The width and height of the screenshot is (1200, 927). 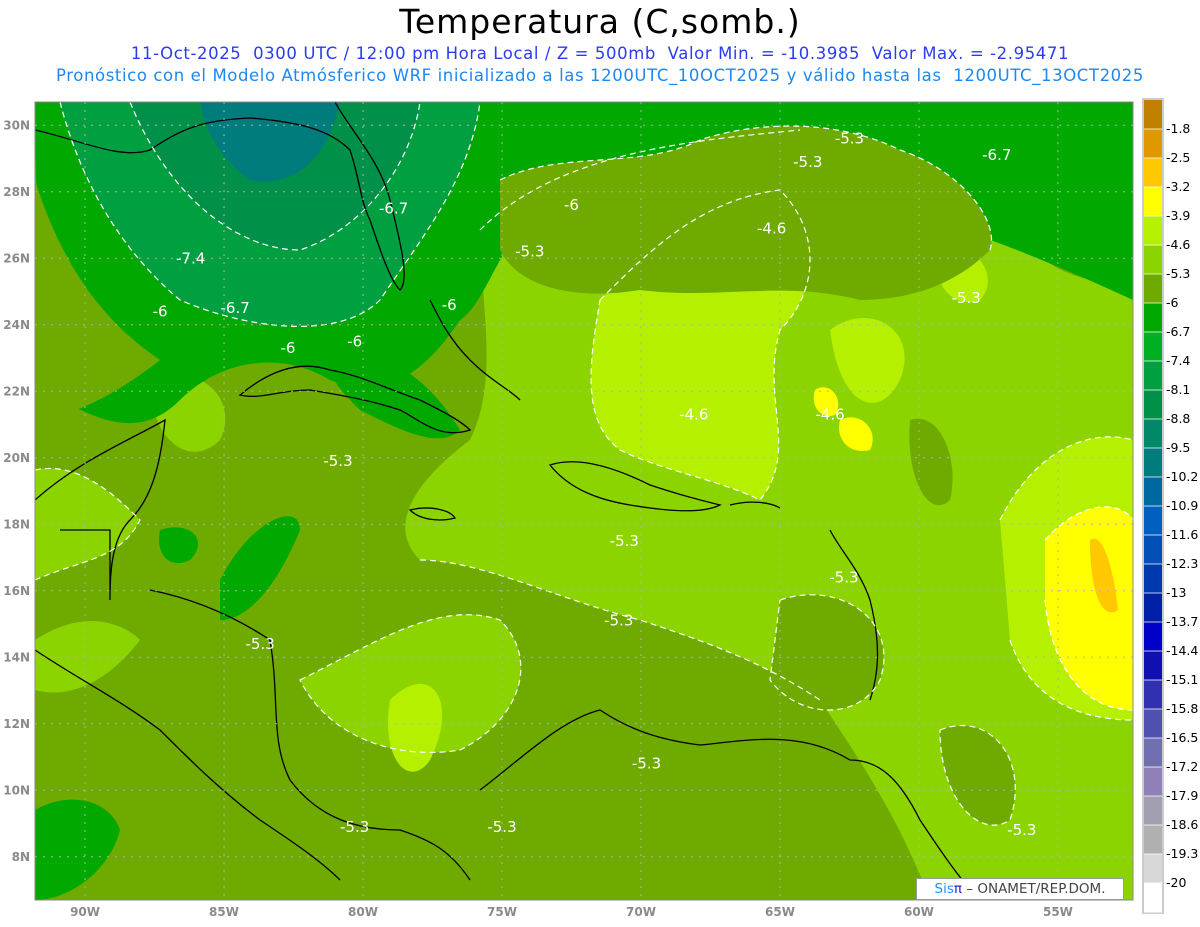 I want to click on colorbar-label: -2.5, so click(x=1178, y=157).